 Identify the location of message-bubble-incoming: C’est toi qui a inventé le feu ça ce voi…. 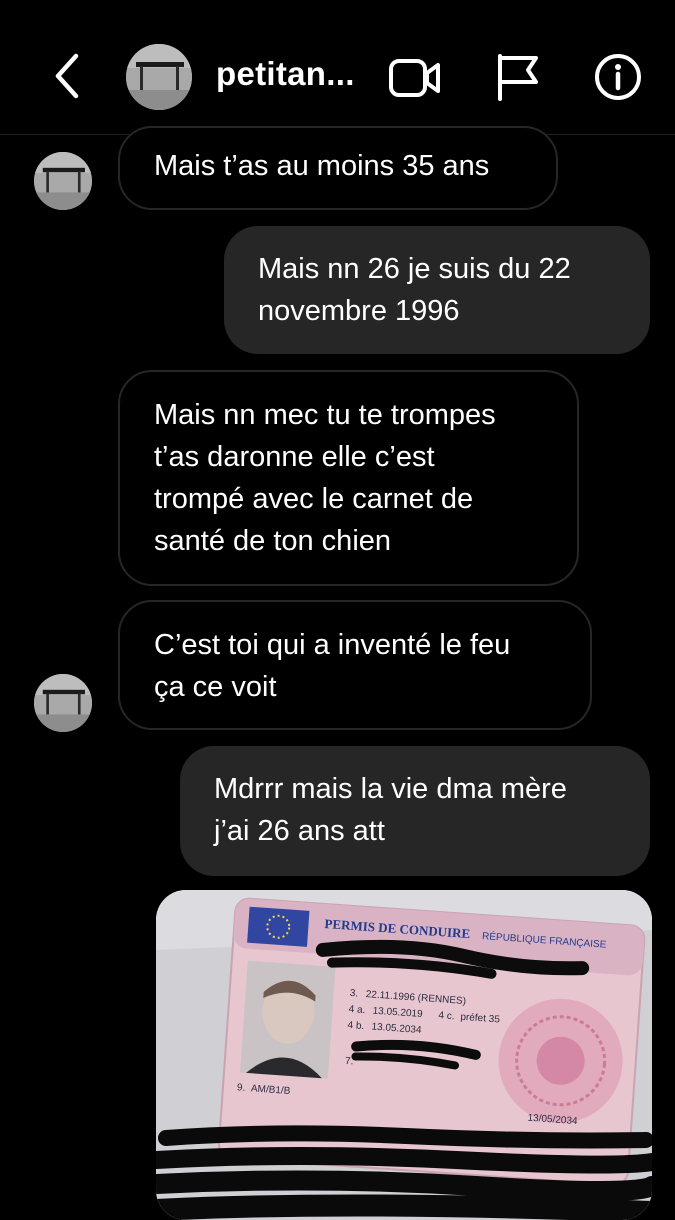
(355, 665).